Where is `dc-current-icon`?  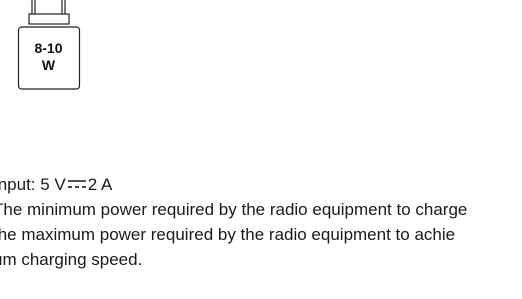
dc-current-icon is located at coordinates (77, 184).